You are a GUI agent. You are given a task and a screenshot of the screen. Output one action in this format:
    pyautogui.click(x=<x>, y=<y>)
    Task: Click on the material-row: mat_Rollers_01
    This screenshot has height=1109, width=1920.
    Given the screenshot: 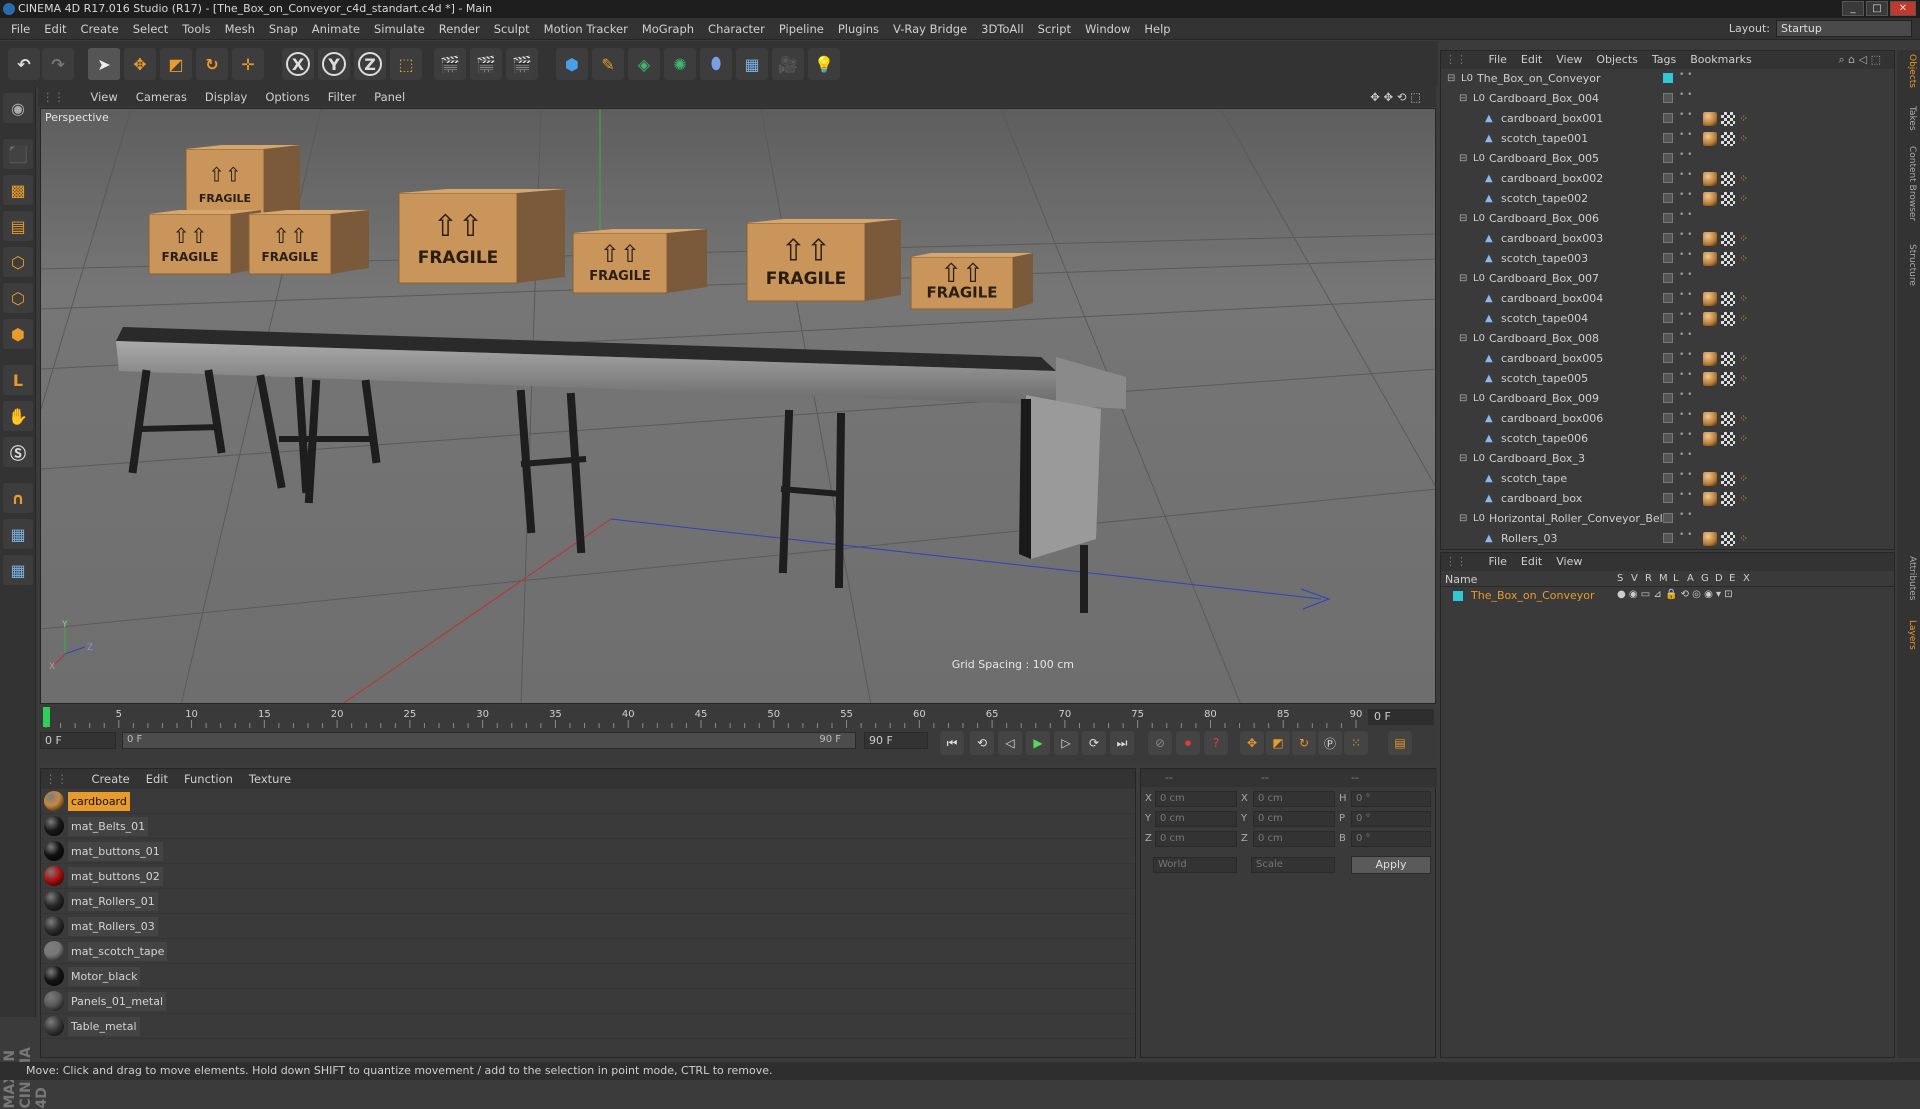 What is the action you would take?
    pyautogui.click(x=588, y=901)
    